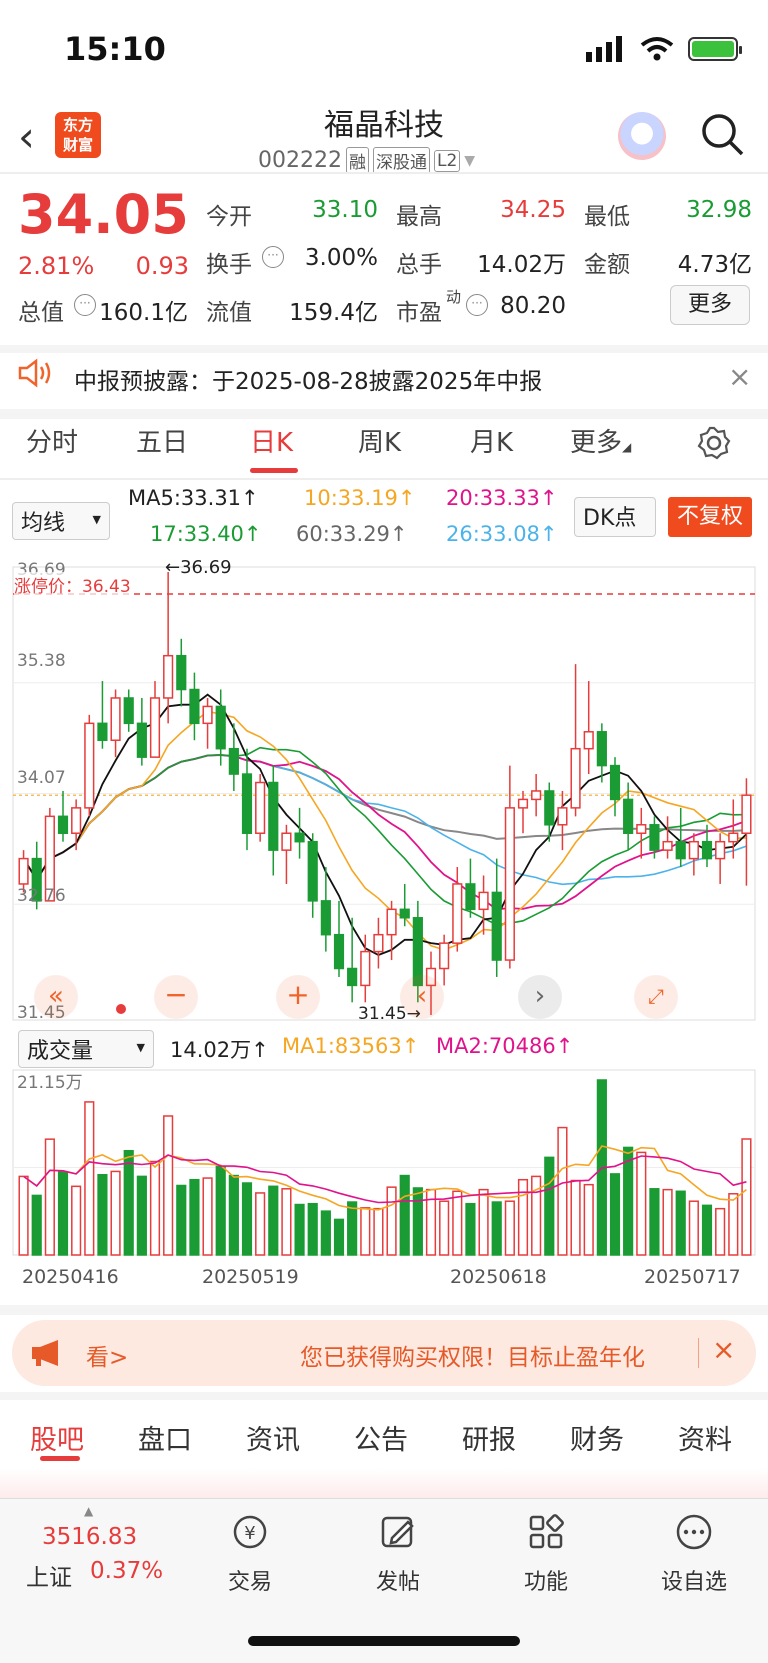  I want to click on ma26-label: 26:33.08↑, so click(502, 534).